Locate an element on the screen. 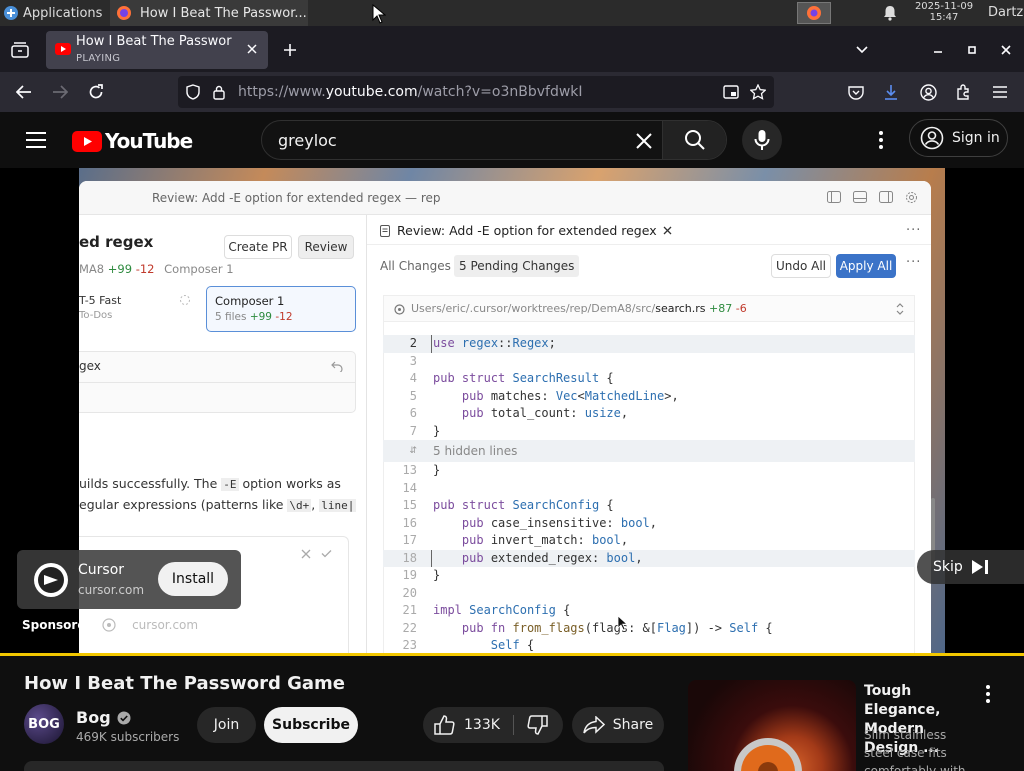 Image resolution: width=1024 pixels, height=771 pixels. ad-sponsored-row: Sponsored cursor.com is located at coordinates (110, 625).